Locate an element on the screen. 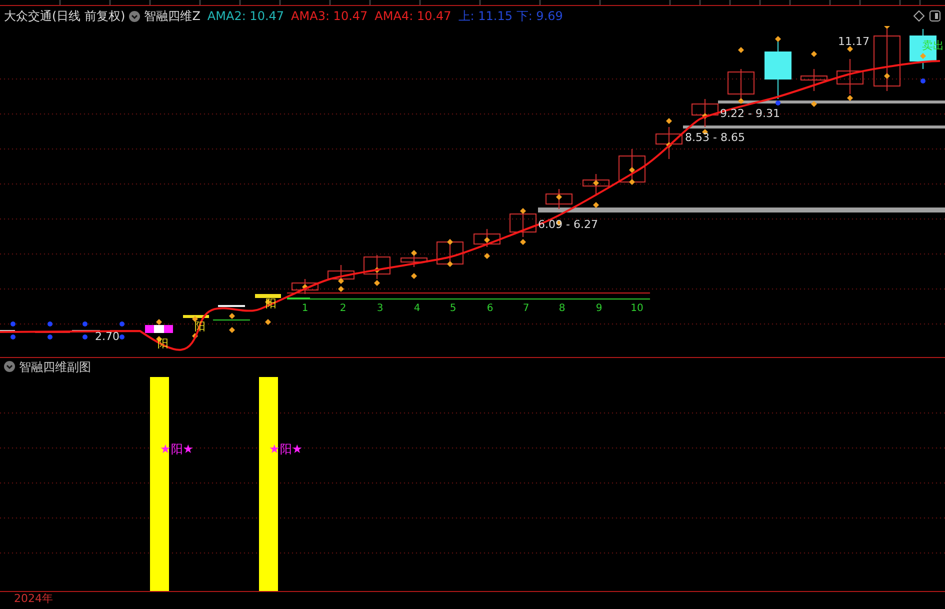 Image resolution: width=945 pixels, height=609 pixels. indicator-value: AMA3: 10.47 is located at coordinates (329, 16).